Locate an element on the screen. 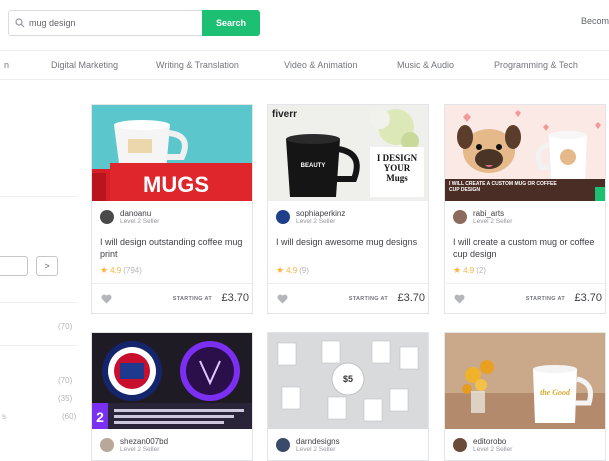 This screenshot has height=461, width=609. rating: ★ 4.9 (9) is located at coordinates (292, 270).